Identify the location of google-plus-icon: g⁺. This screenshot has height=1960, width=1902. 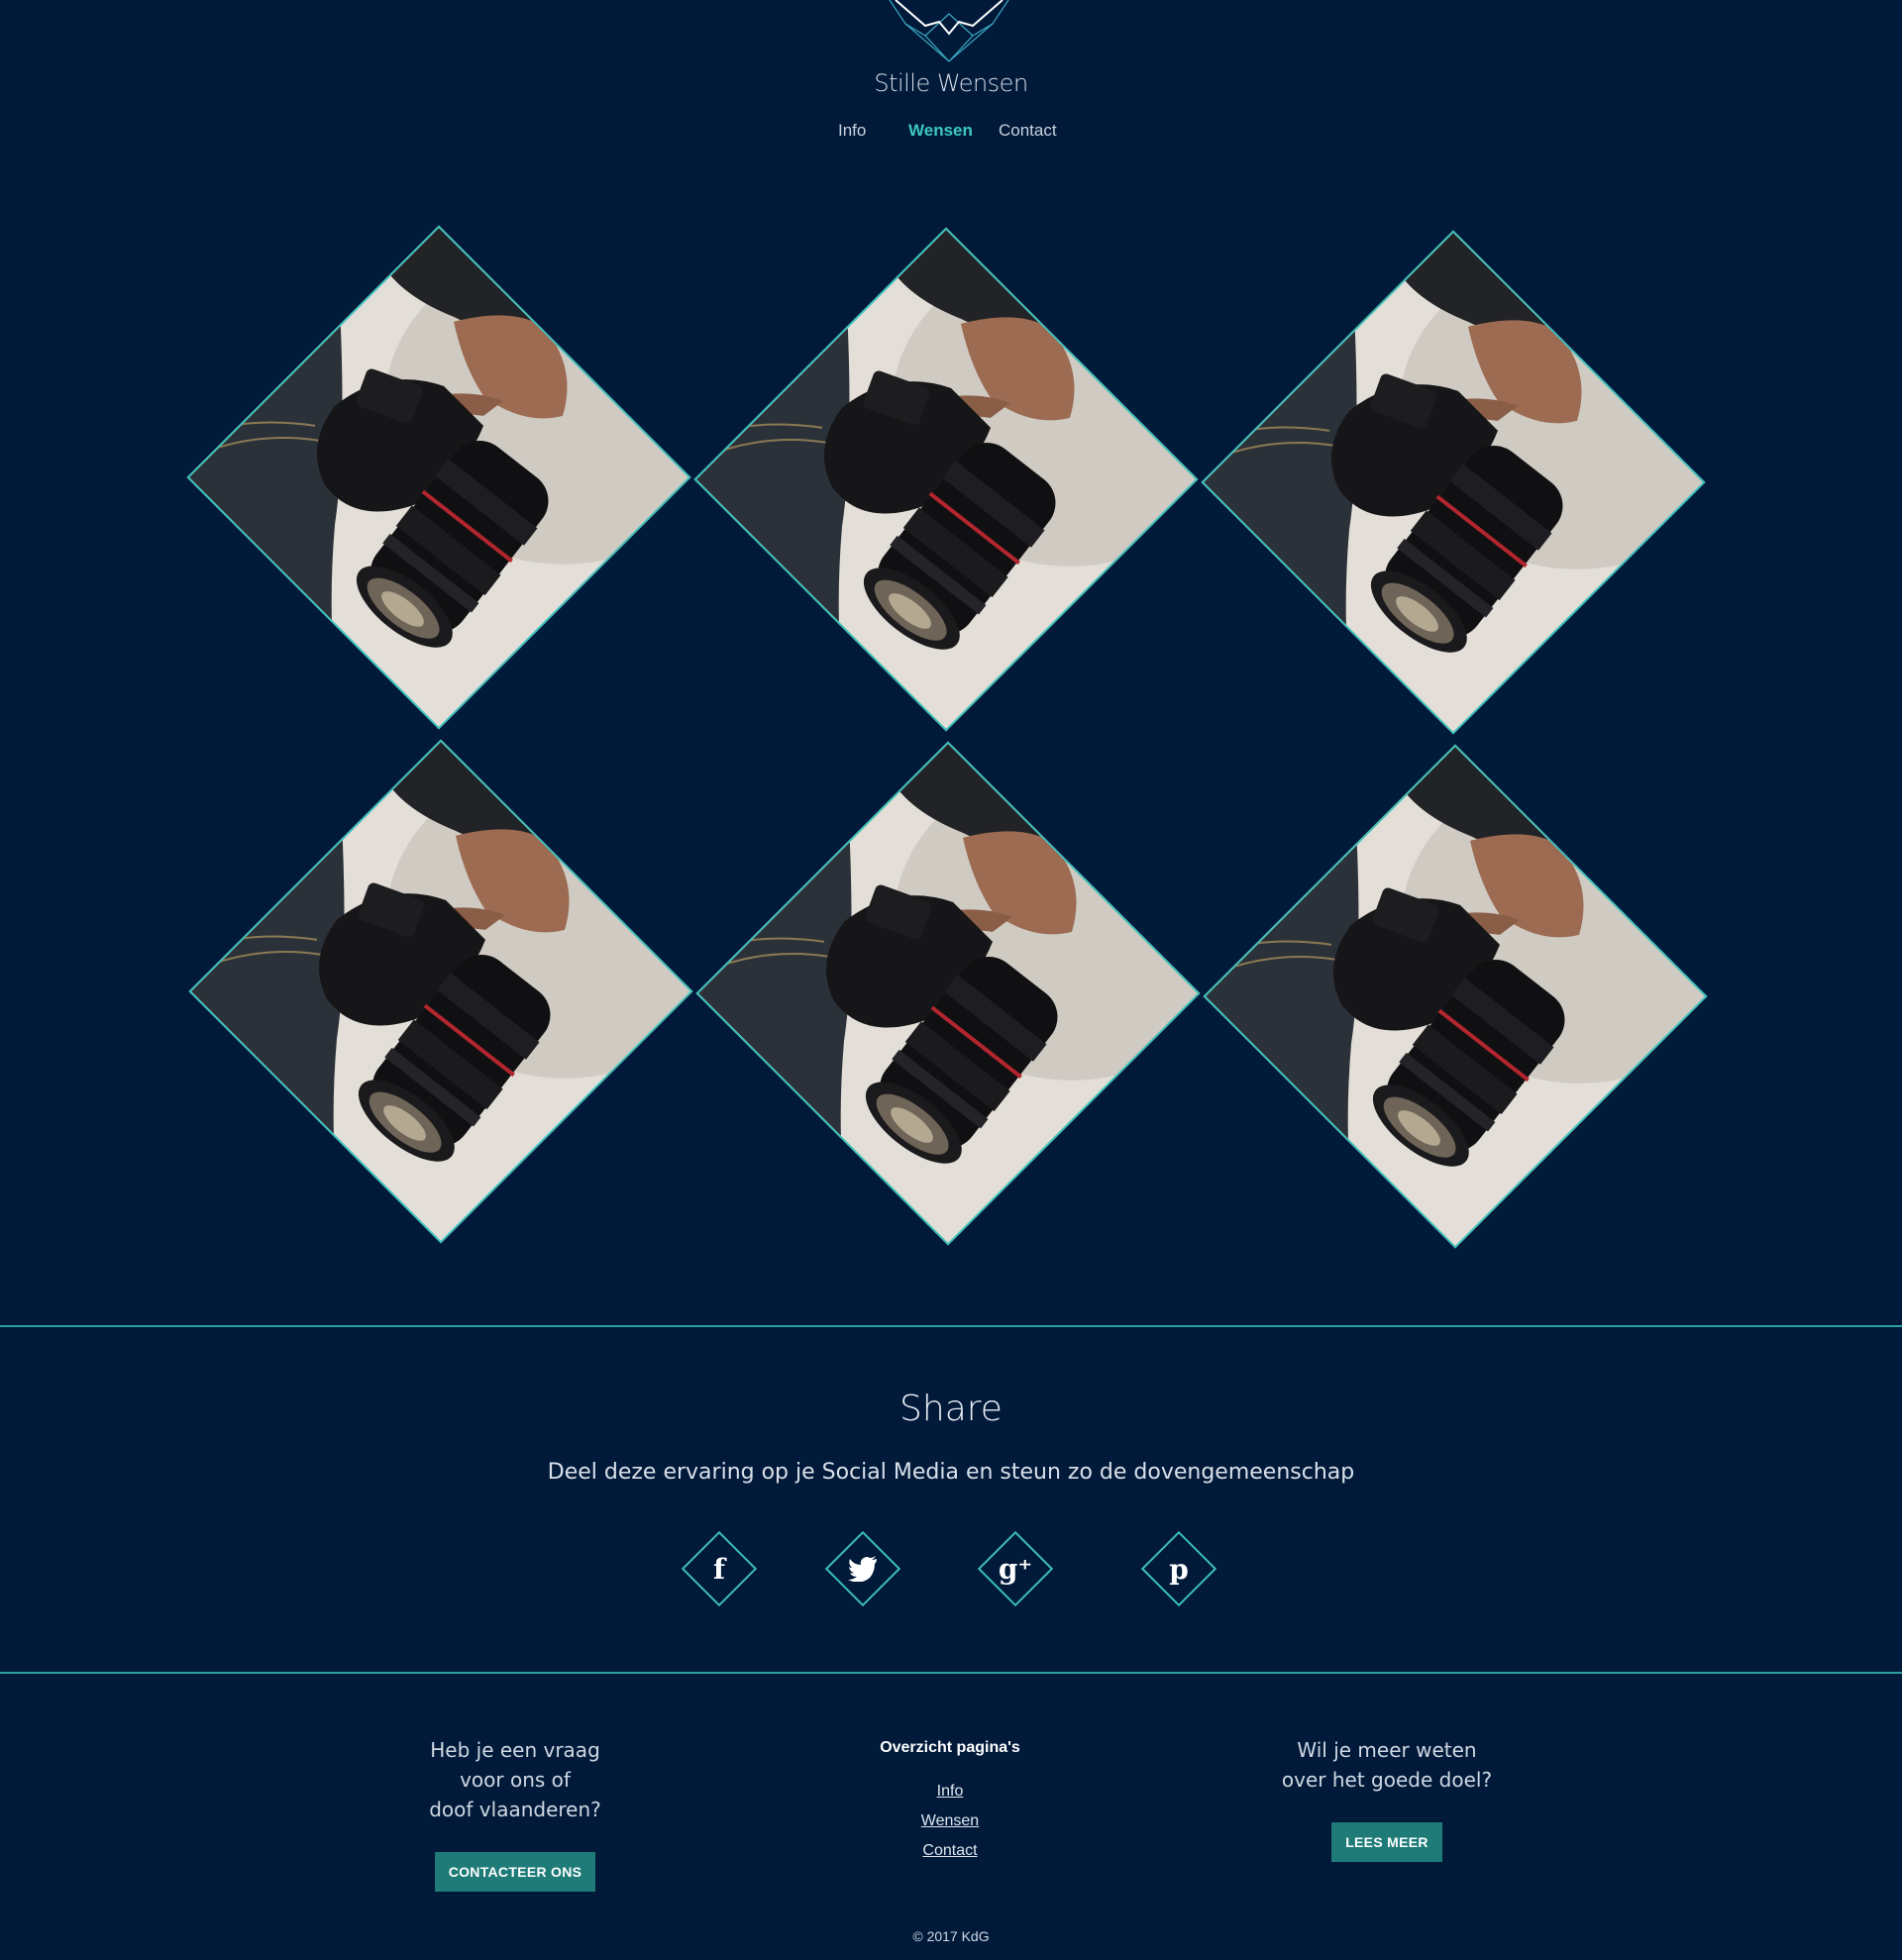
(1015, 1569).